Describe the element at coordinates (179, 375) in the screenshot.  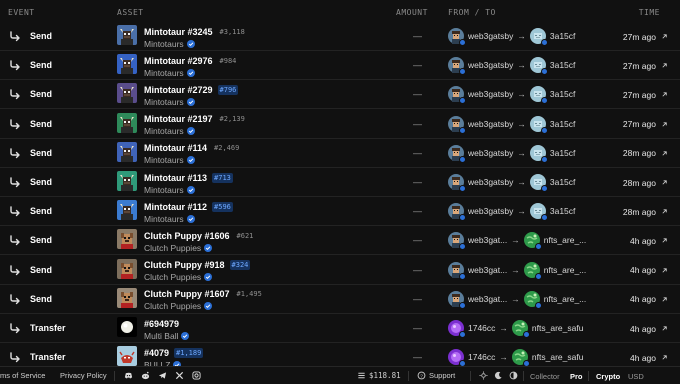
I see `x-icon` at that location.